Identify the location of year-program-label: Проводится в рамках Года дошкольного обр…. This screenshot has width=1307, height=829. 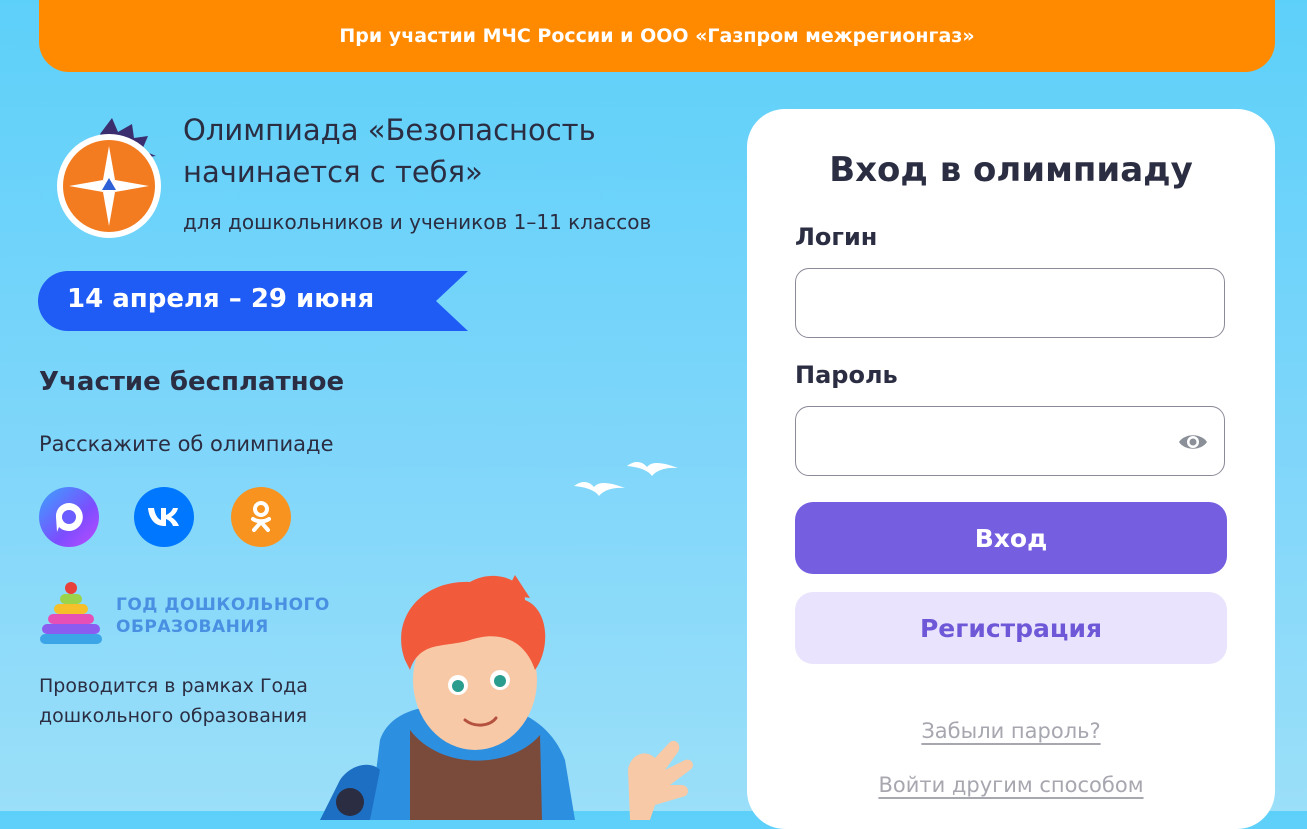
(173, 701).